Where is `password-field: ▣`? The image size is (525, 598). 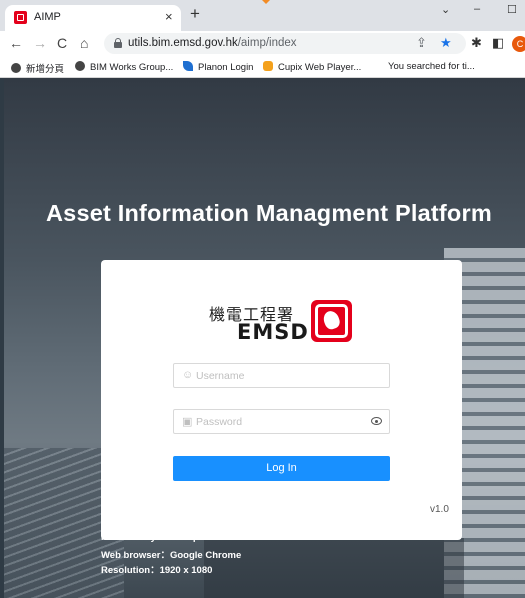 password-field: ▣ is located at coordinates (281, 421).